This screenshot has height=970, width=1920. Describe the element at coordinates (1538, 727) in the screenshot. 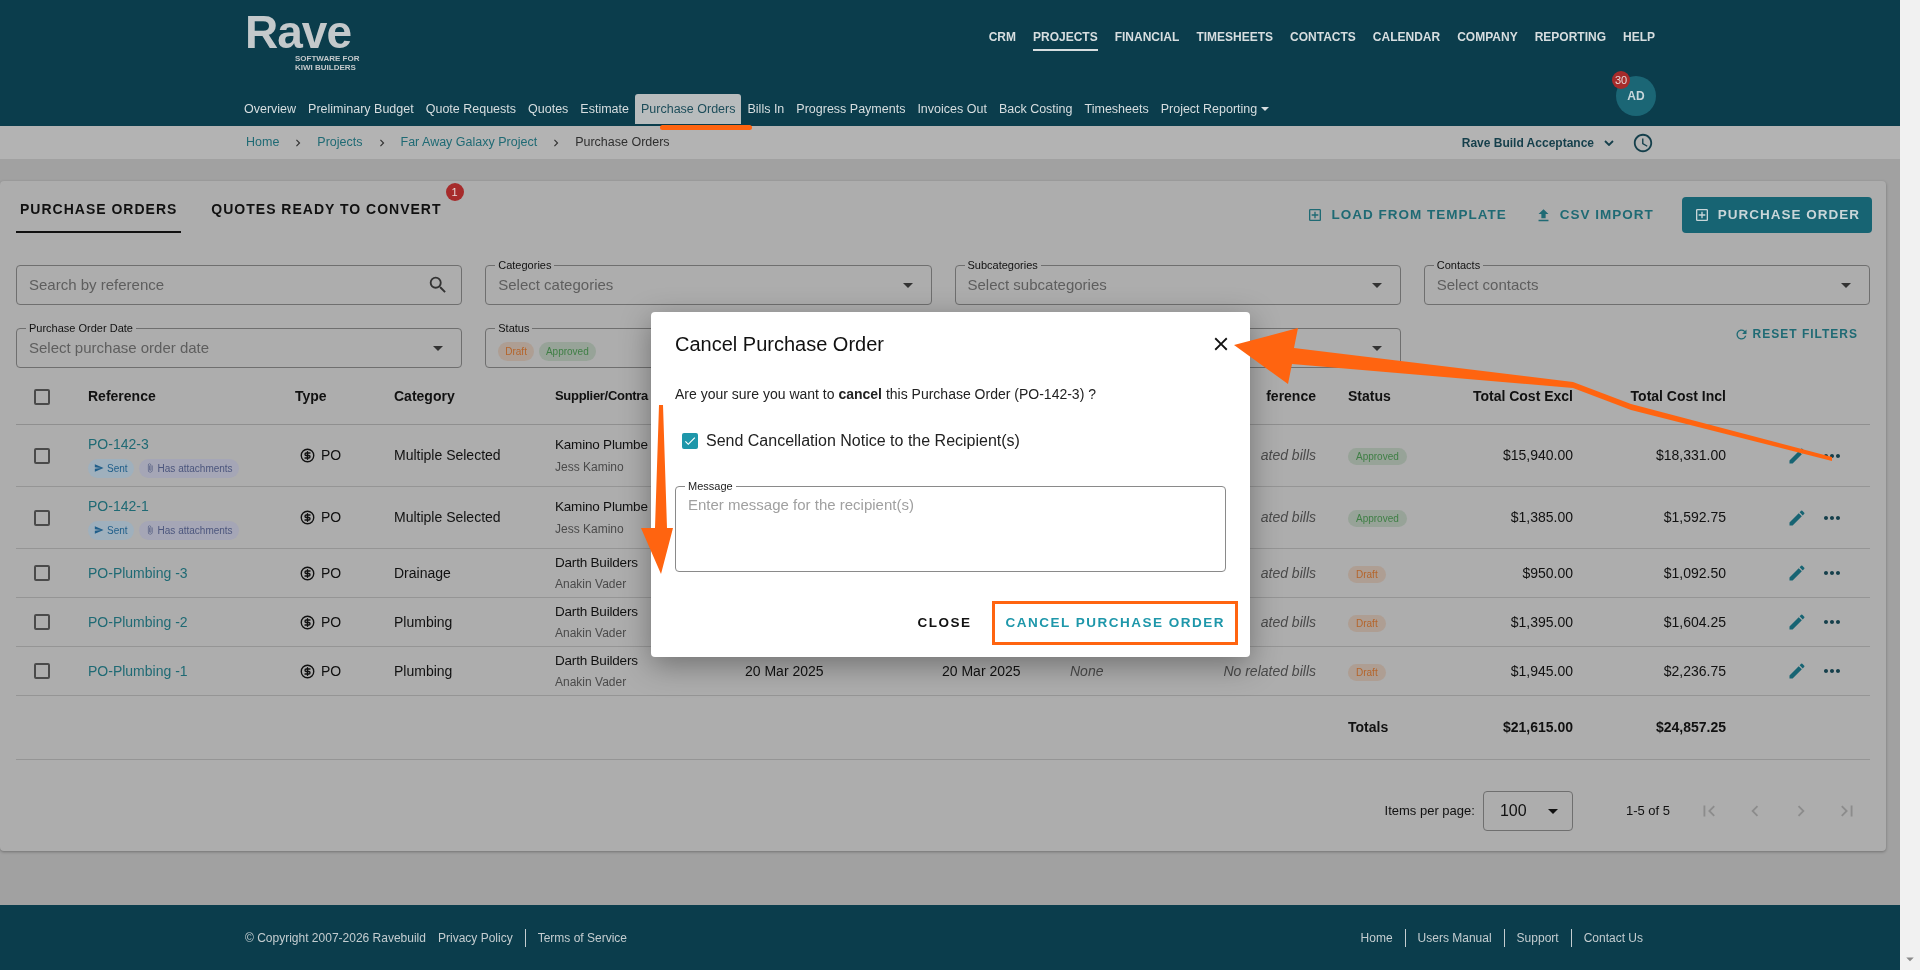

I see `total-value: $21,615.00` at that location.